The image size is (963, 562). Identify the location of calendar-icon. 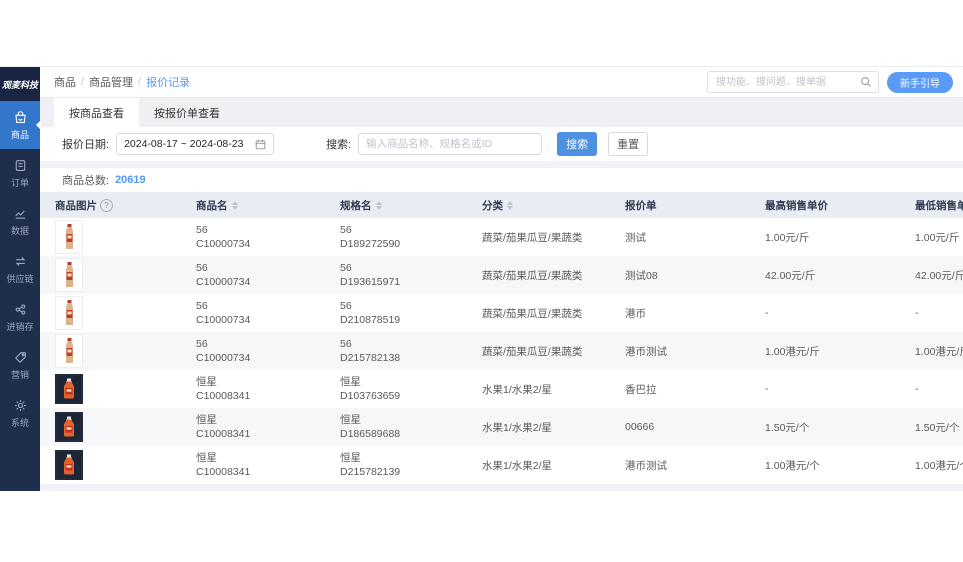
(260, 144).